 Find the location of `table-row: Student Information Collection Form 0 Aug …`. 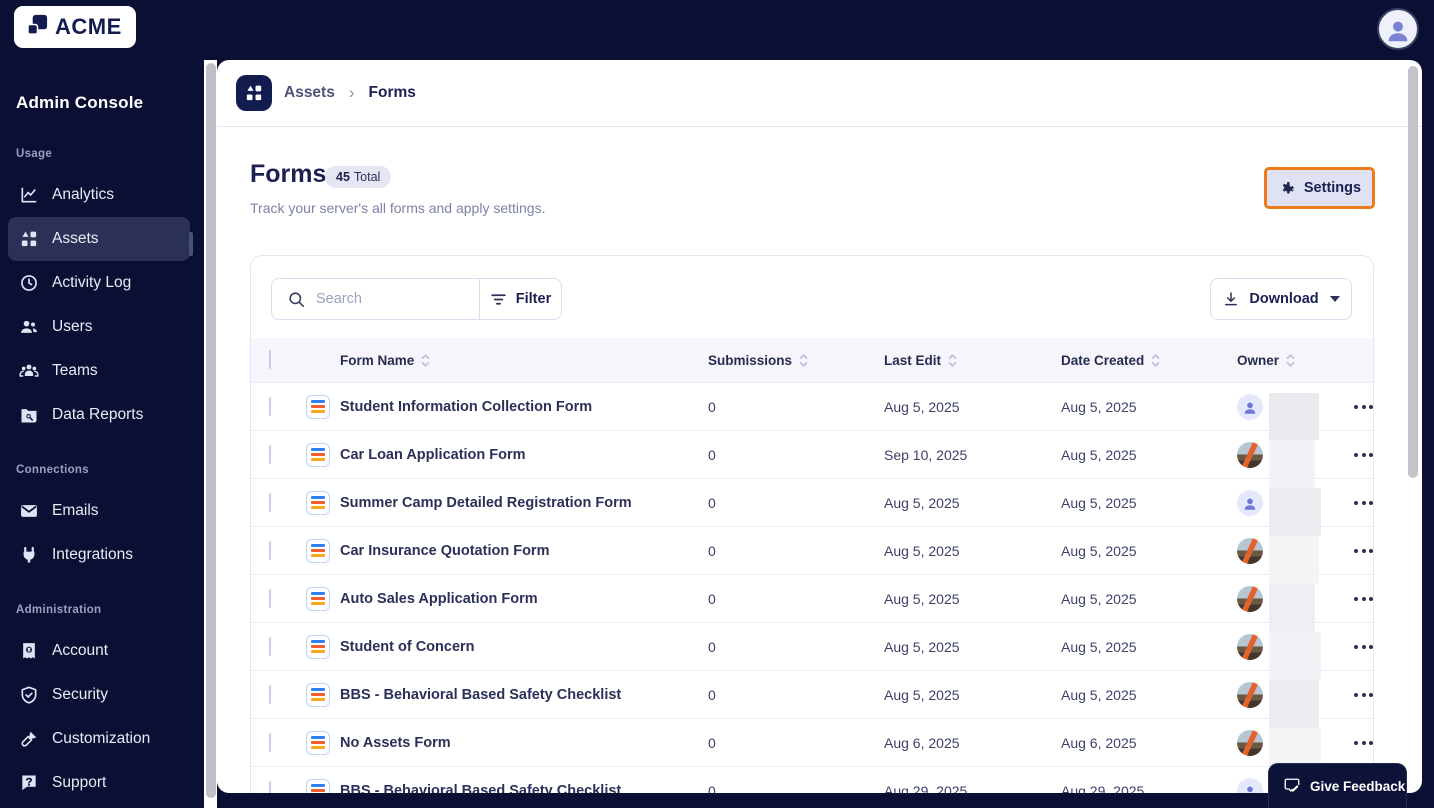

table-row: Student Information Collection Form 0 Aug … is located at coordinates (812, 406).